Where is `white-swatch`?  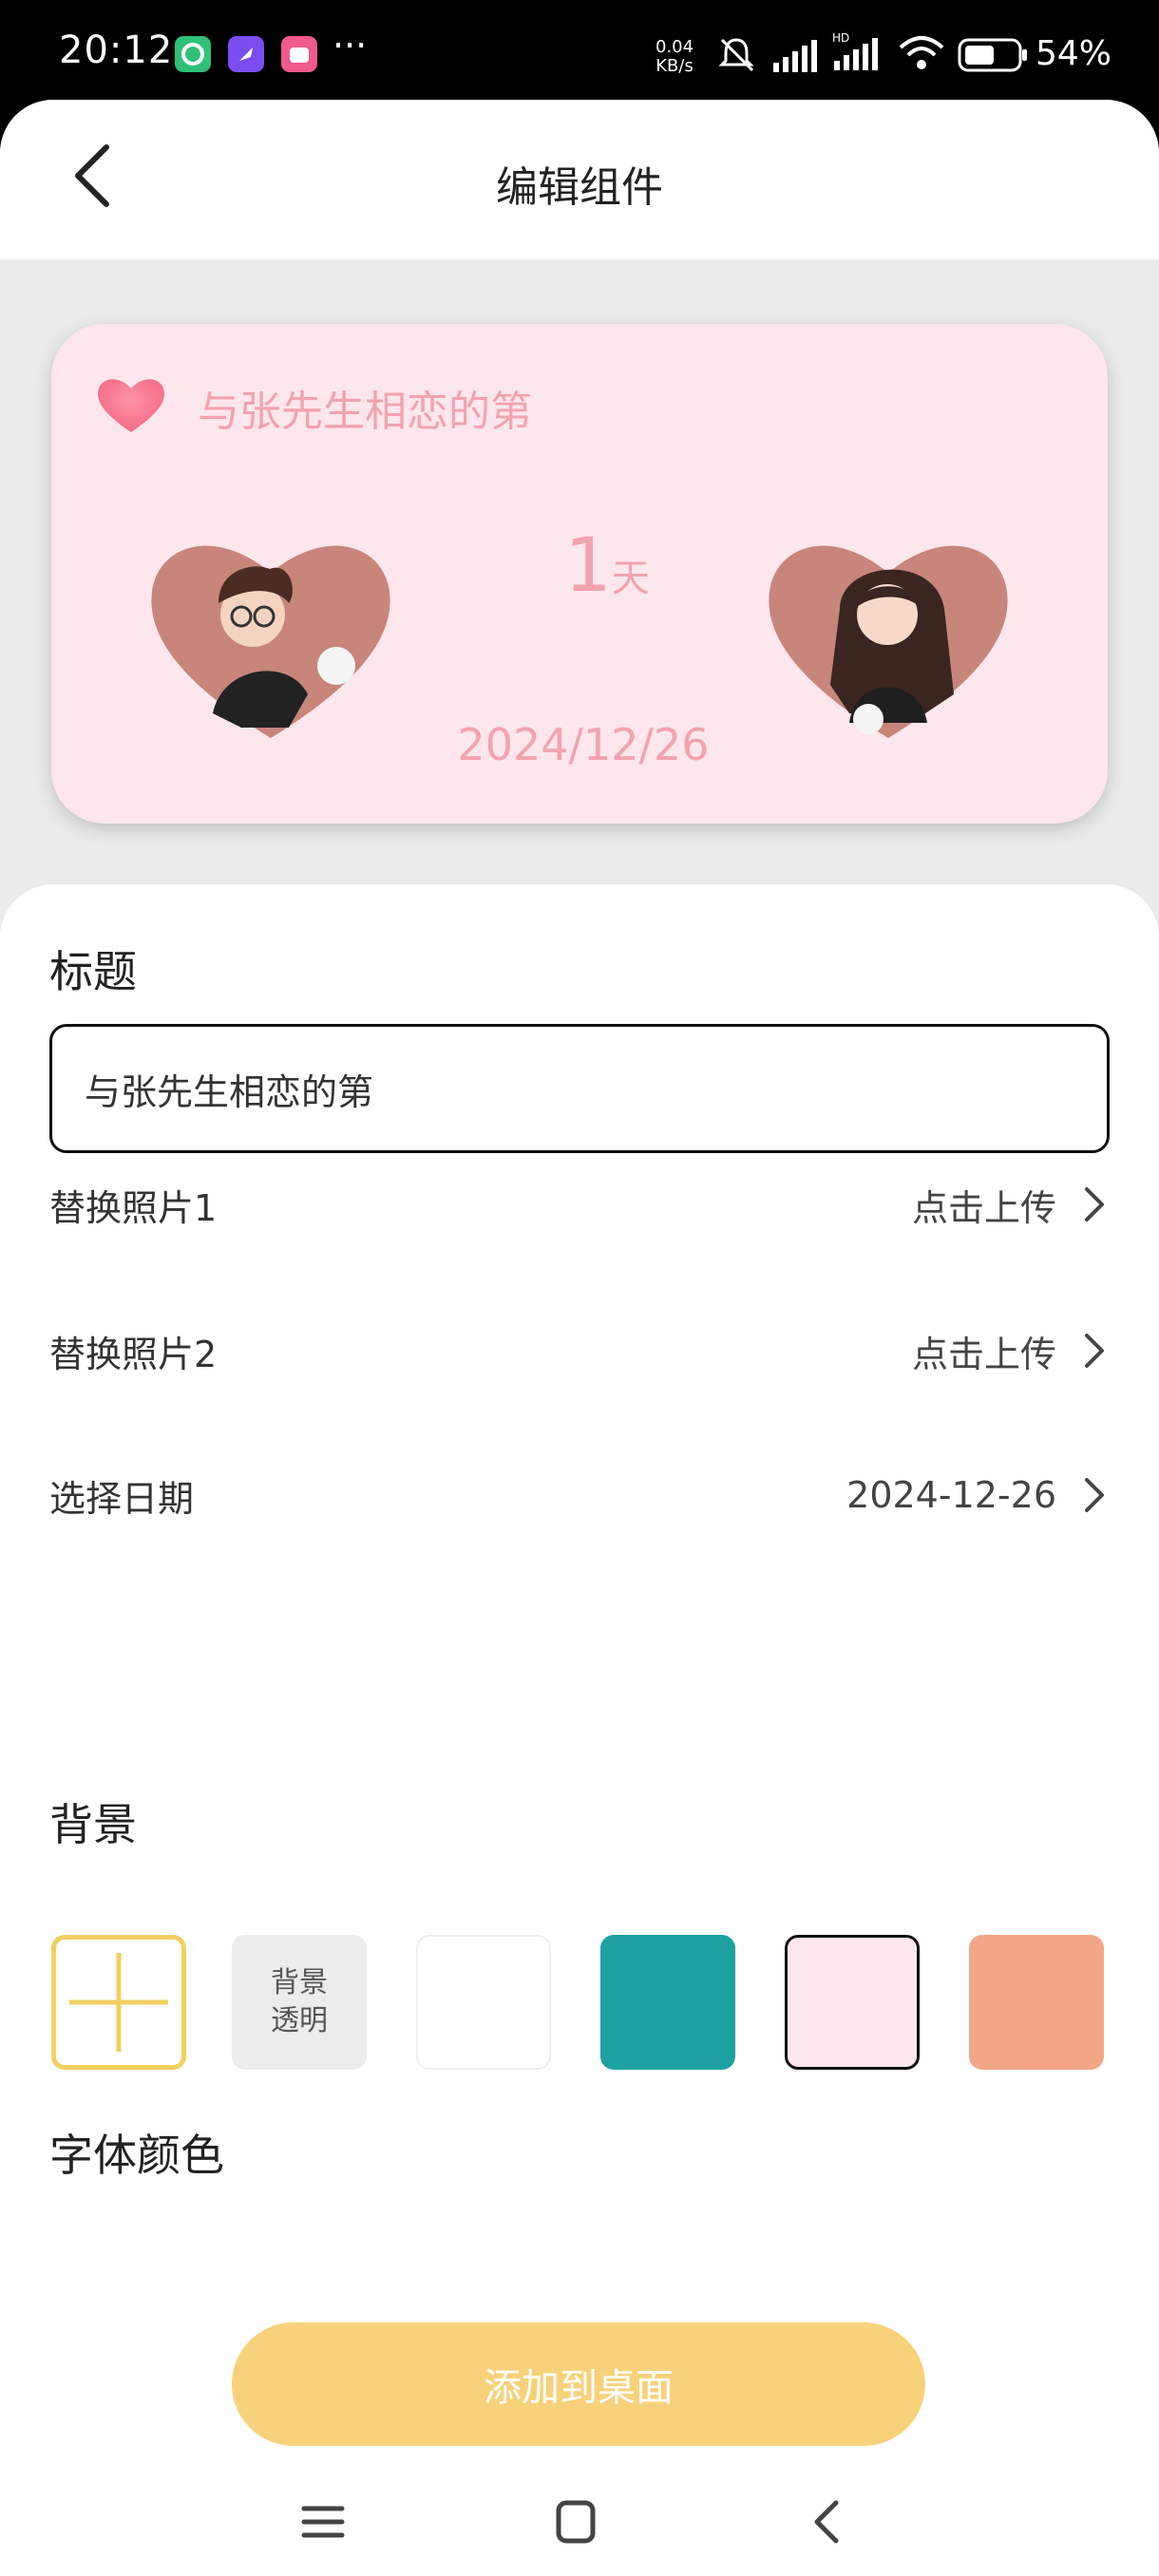
white-swatch is located at coordinates (483, 2002).